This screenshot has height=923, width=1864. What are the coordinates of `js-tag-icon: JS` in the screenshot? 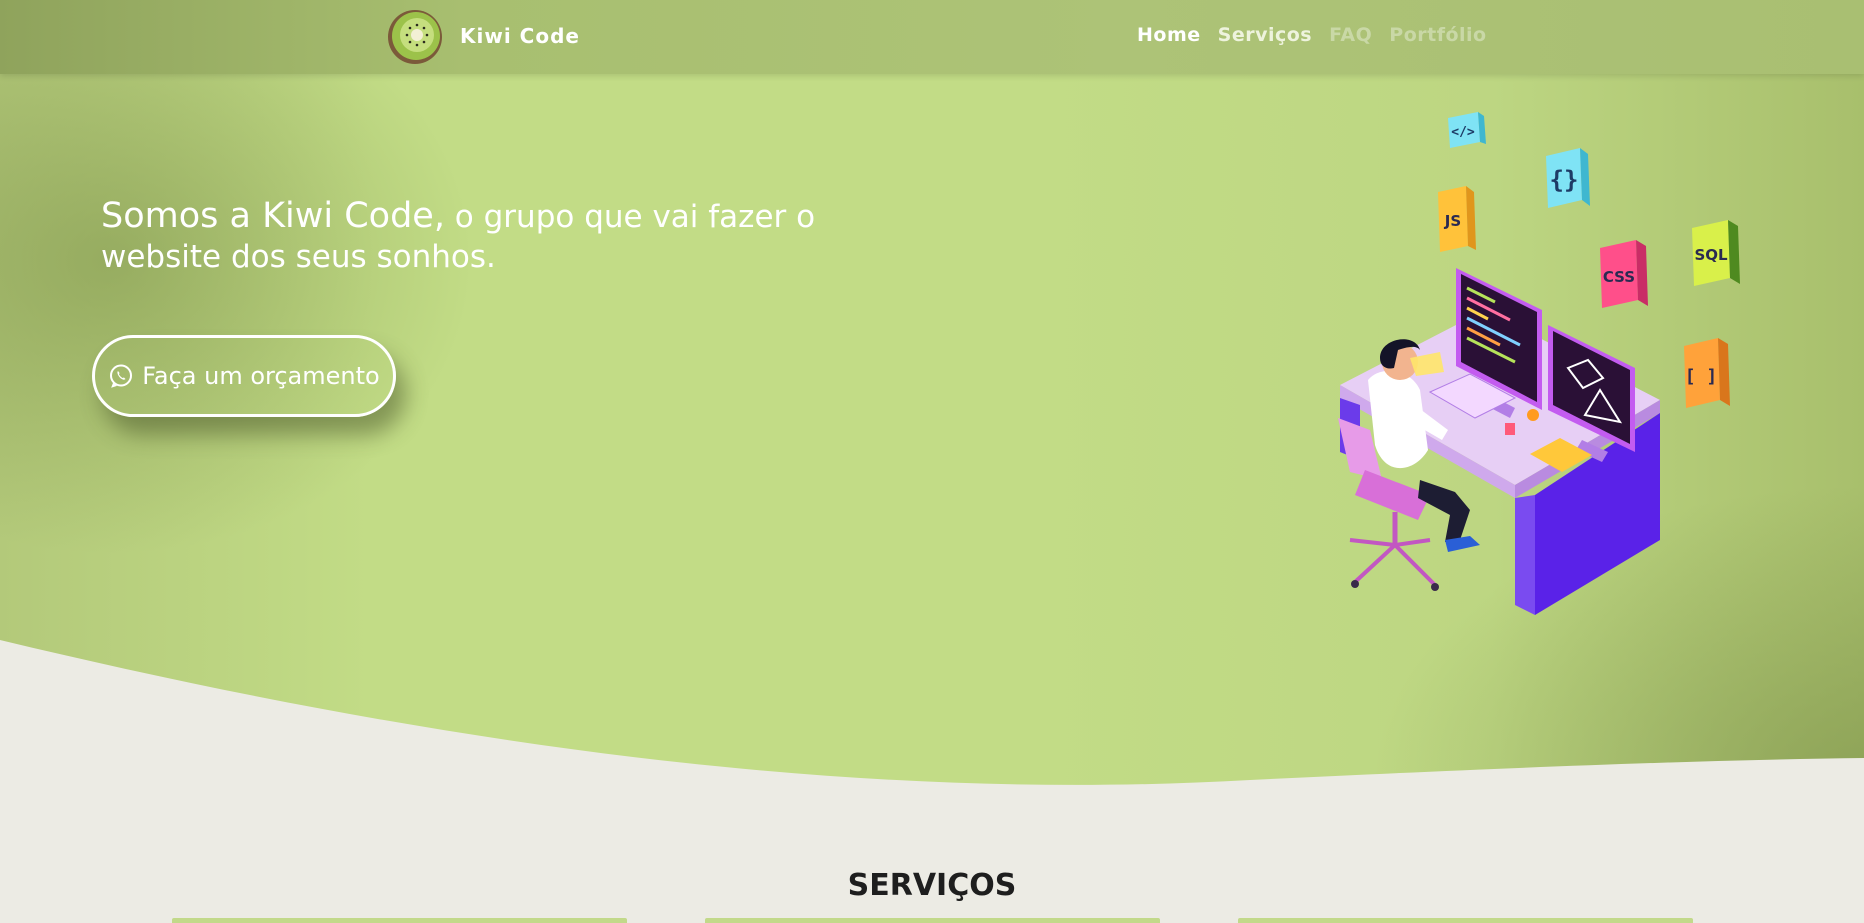 It's located at (1457, 219).